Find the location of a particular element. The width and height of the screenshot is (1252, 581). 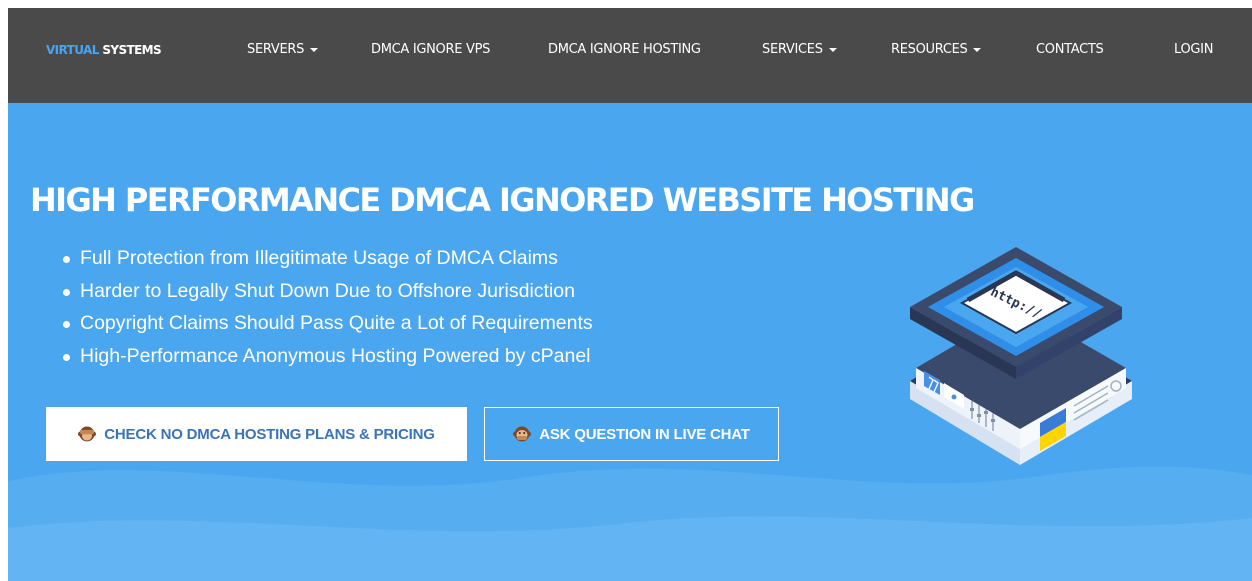

live-chat-button: ASK QUESTION IN LIVE CHAT is located at coordinates (631, 434).